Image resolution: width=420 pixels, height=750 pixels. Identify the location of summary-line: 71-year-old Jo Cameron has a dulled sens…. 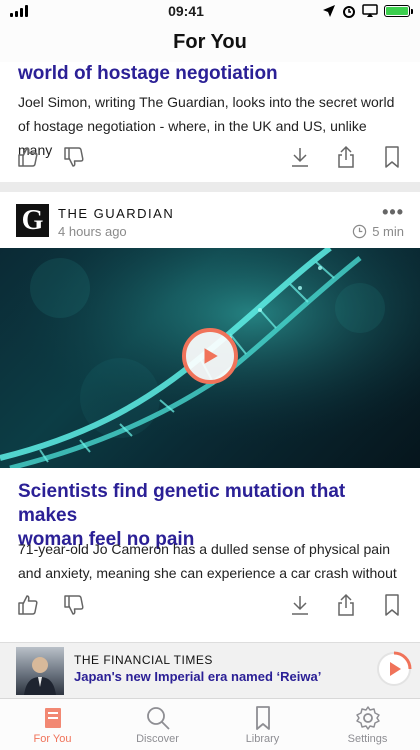
(204, 549).